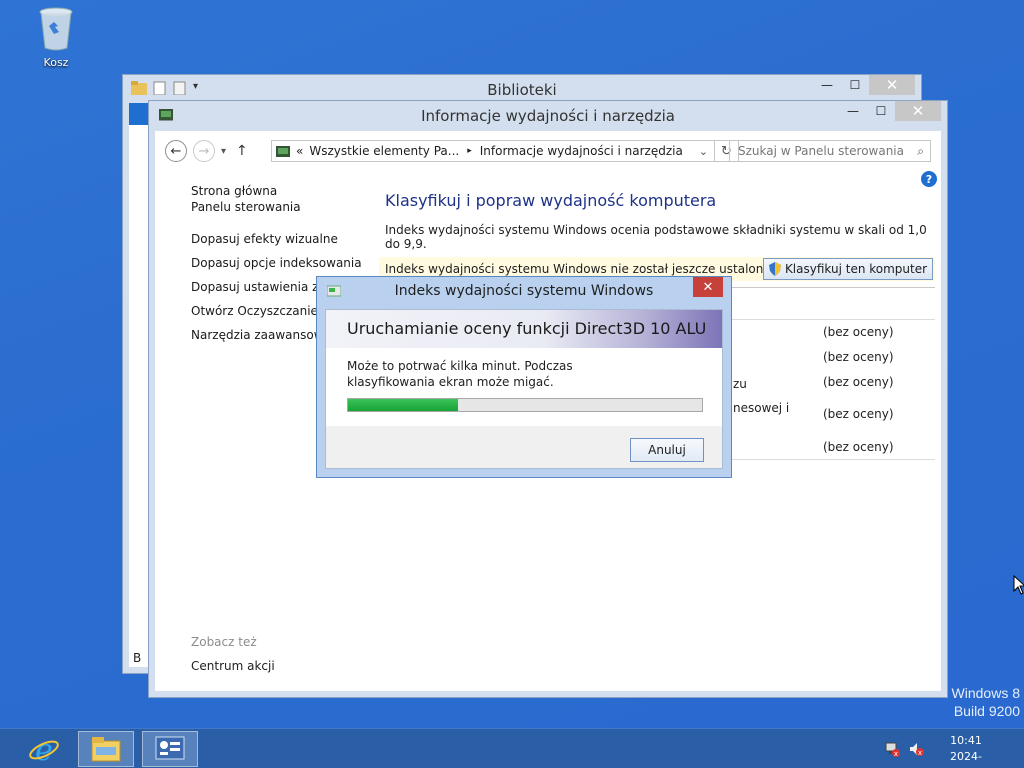  What do you see at coordinates (137, 658) in the screenshot?
I see `libraries-partial-label: B` at bounding box center [137, 658].